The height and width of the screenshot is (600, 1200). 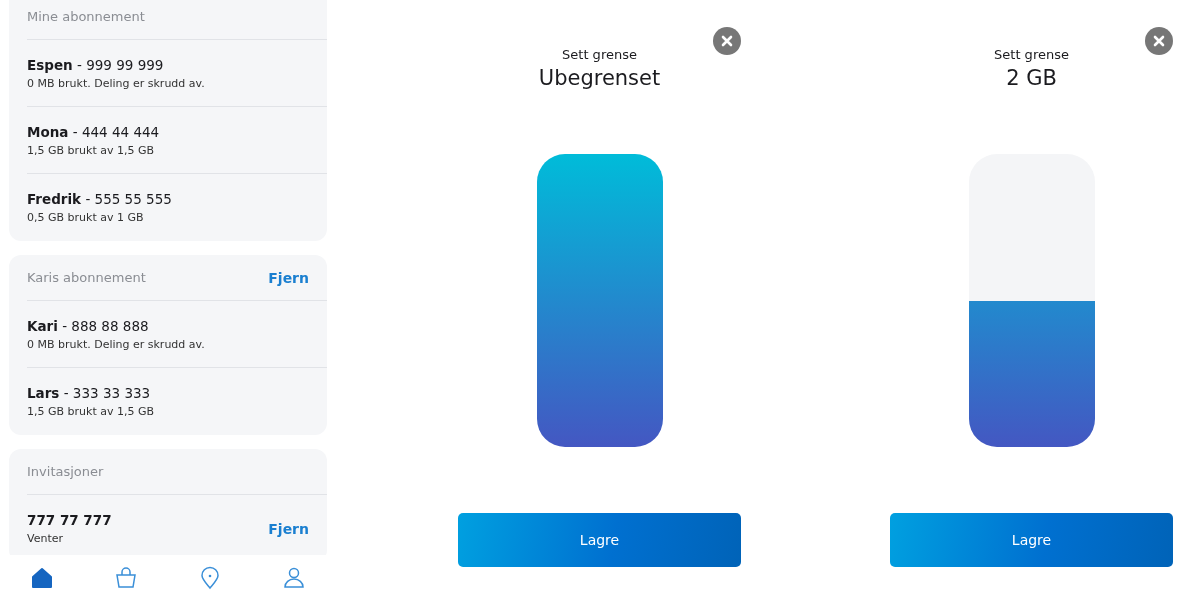 I want to click on limit-value: 2 GB, so click(x=1031, y=78).